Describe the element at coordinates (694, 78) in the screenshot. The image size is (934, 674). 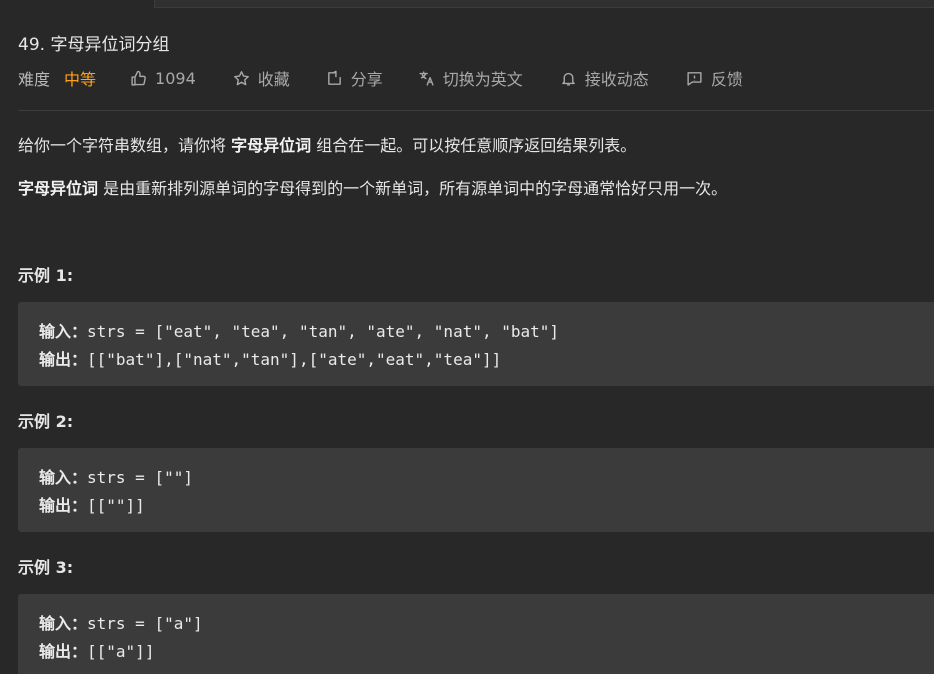
I see `feedback-icon` at that location.